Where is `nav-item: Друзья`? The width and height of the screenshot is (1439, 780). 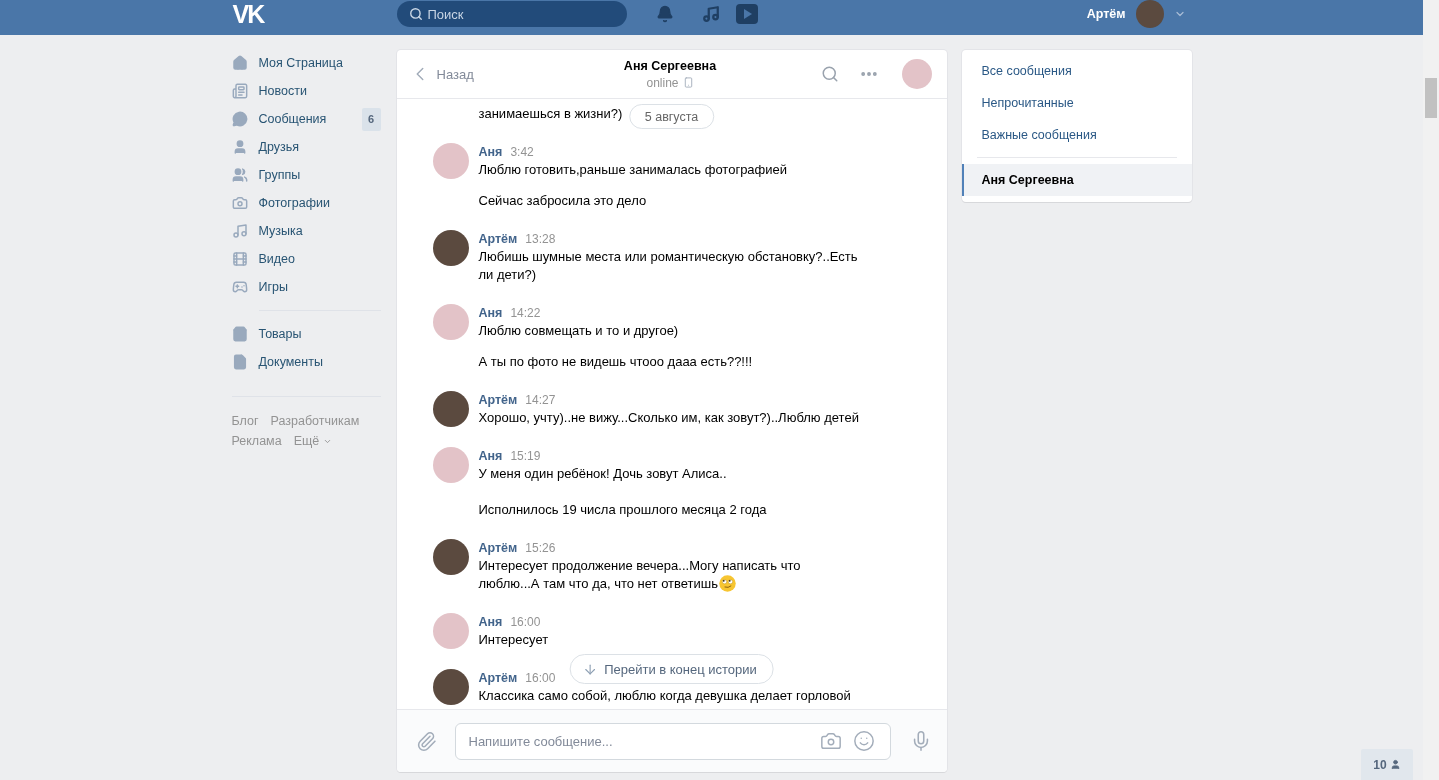
nav-item: Друзья is located at coordinates (306, 147).